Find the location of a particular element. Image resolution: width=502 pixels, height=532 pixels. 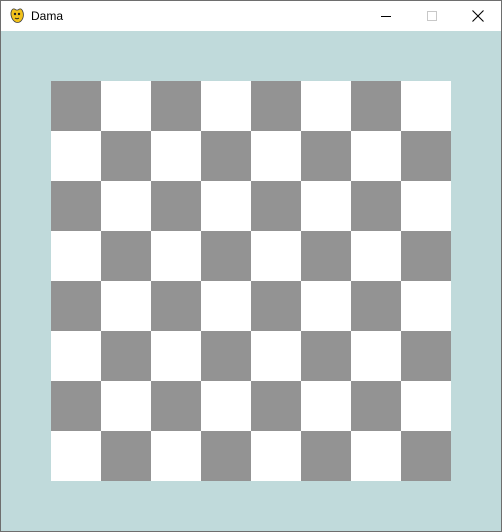

maximize-button is located at coordinates (432, 16).